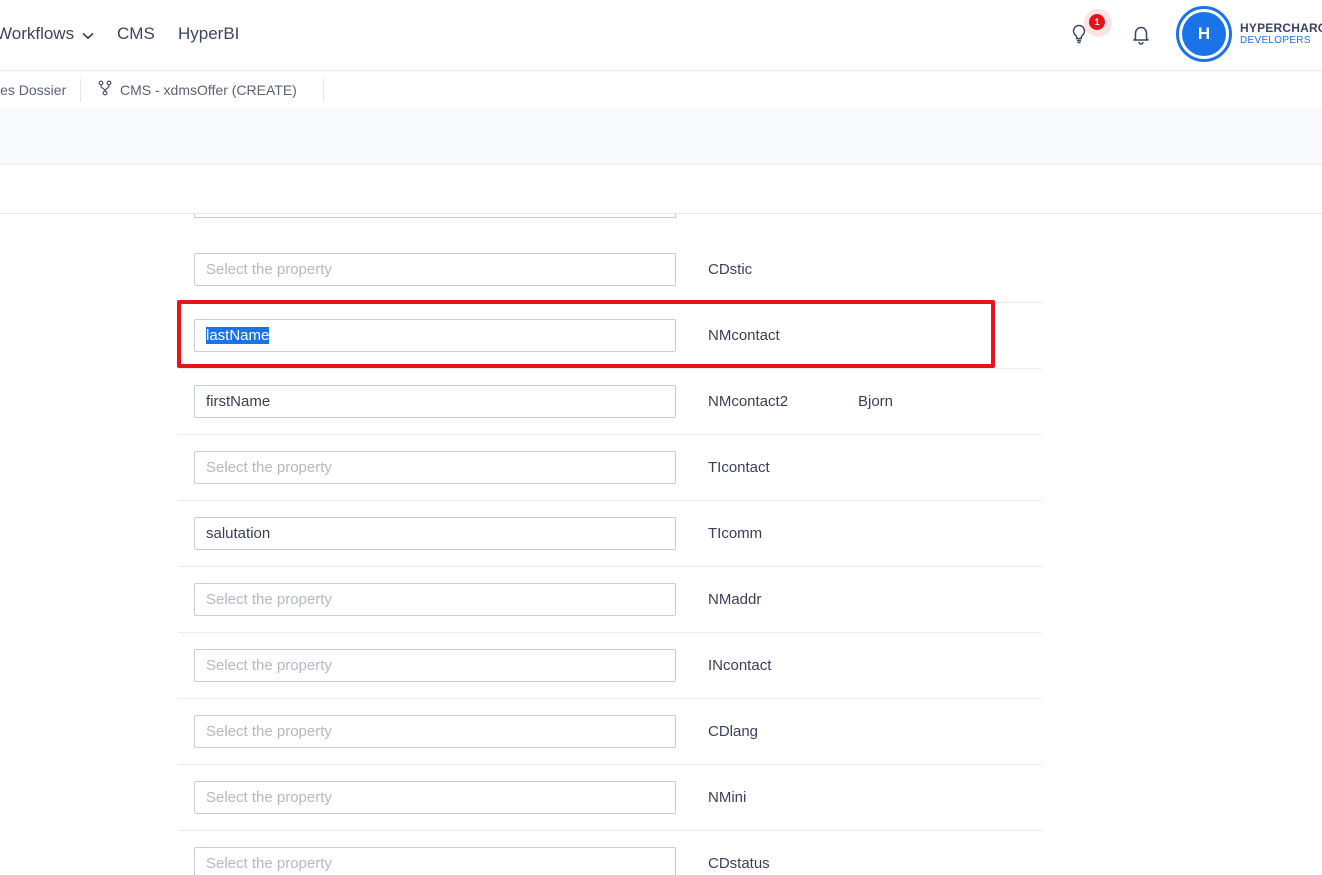  What do you see at coordinates (730, 269) in the screenshot?
I see `target-field-name: CDstic` at bounding box center [730, 269].